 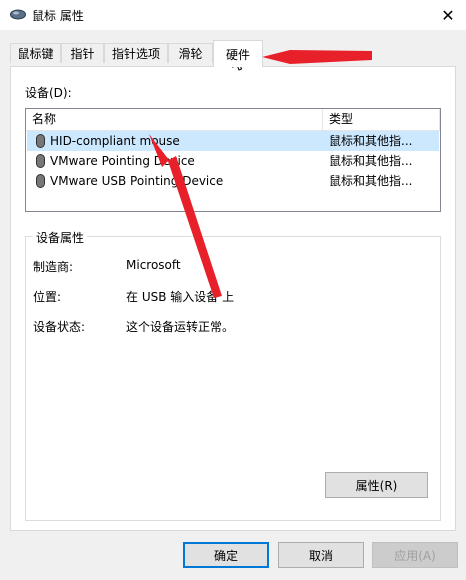 I want to click on properties-button: 属性(R), so click(x=376, y=485).